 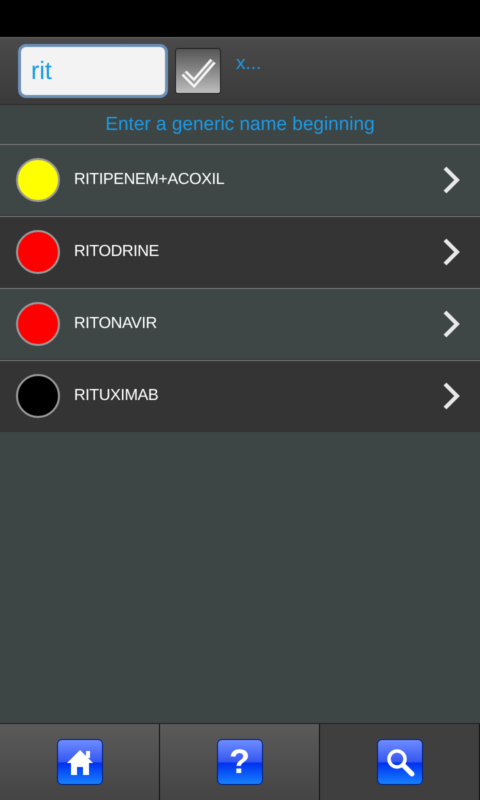 What do you see at coordinates (116, 324) in the screenshot?
I see `drug-name: RITONAVIR` at bounding box center [116, 324].